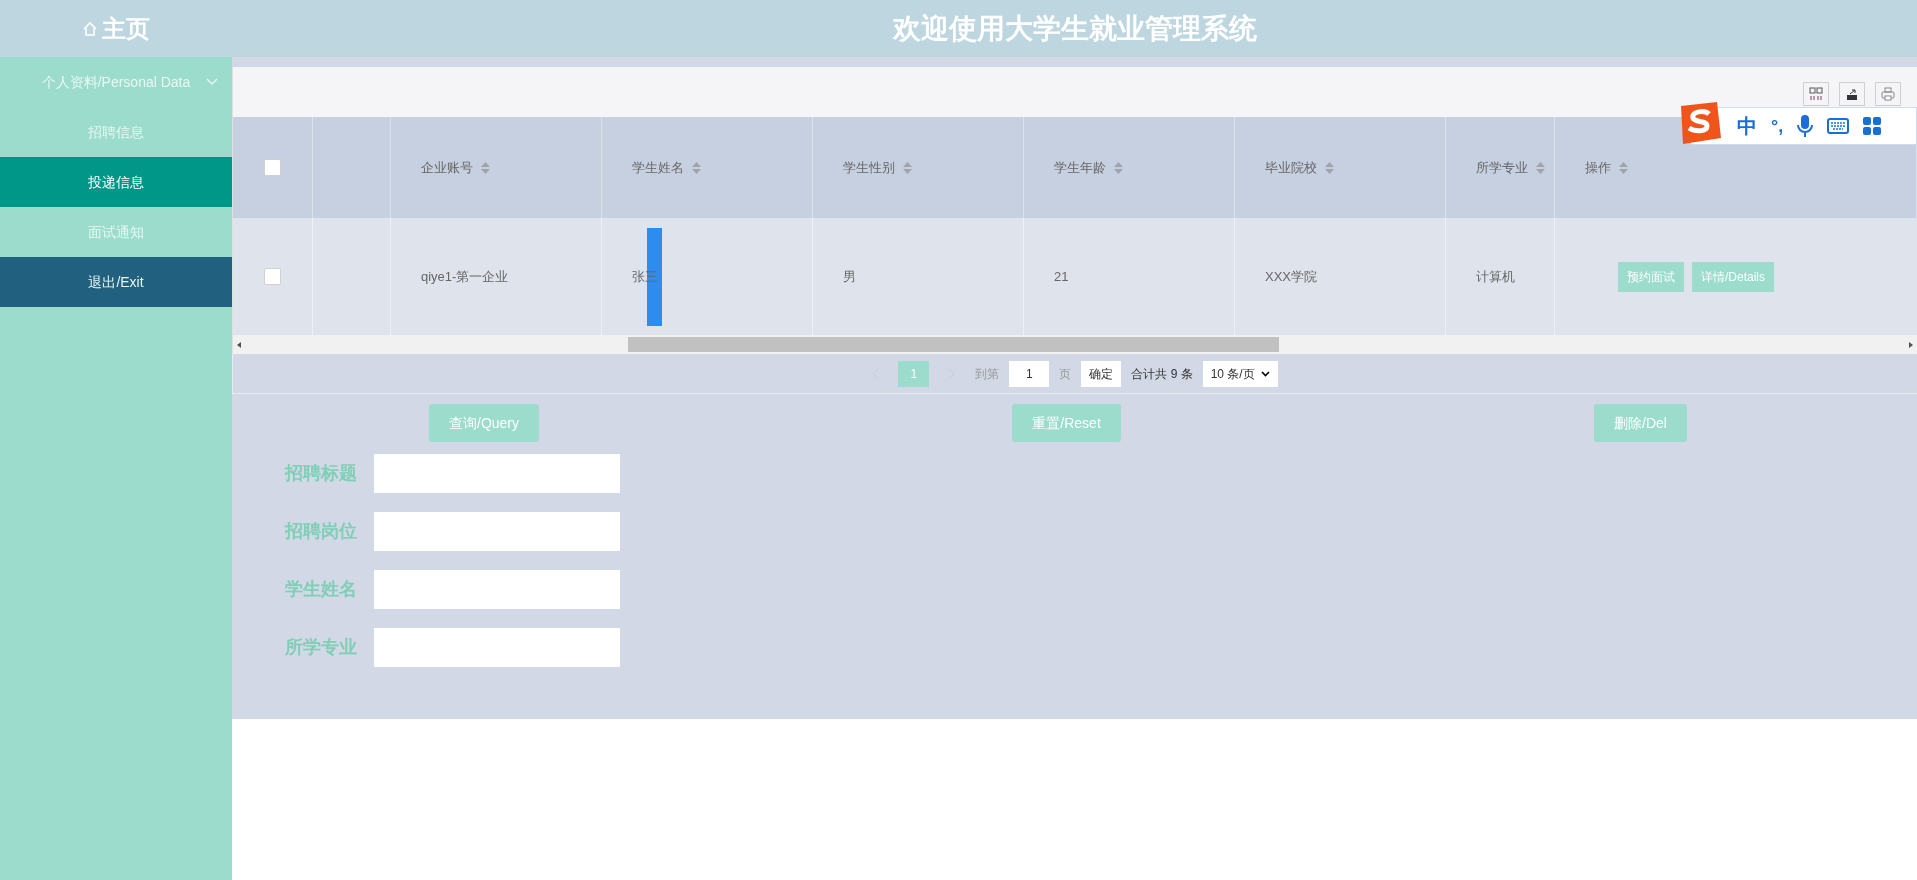 Image resolution: width=1917 pixels, height=880 pixels. Describe the element at coordinates (447, 167) in the screenshot. I see `column-header: 企业账号` at that location.